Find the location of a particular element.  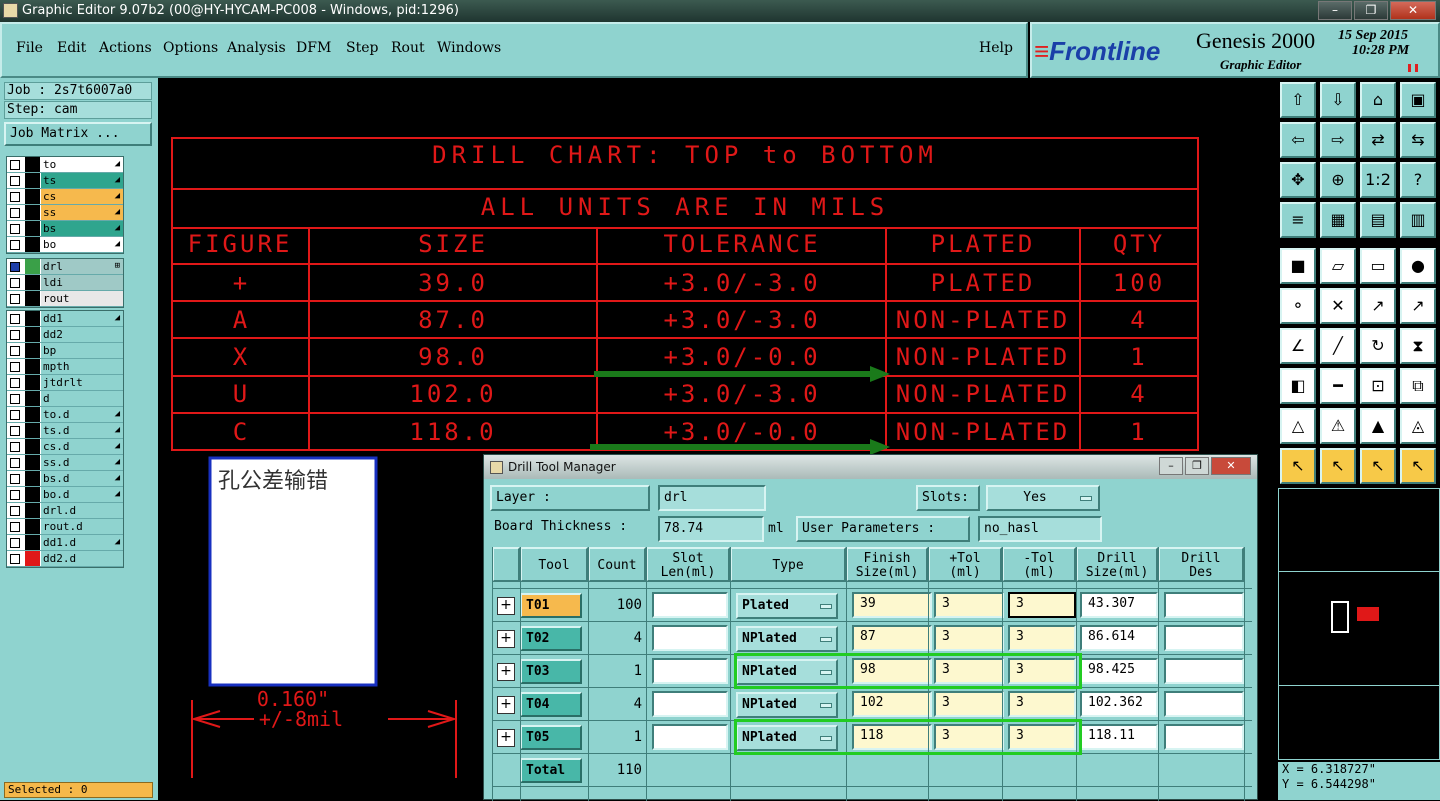

menu-dfm: DFM is located at coordinates (313, 48).